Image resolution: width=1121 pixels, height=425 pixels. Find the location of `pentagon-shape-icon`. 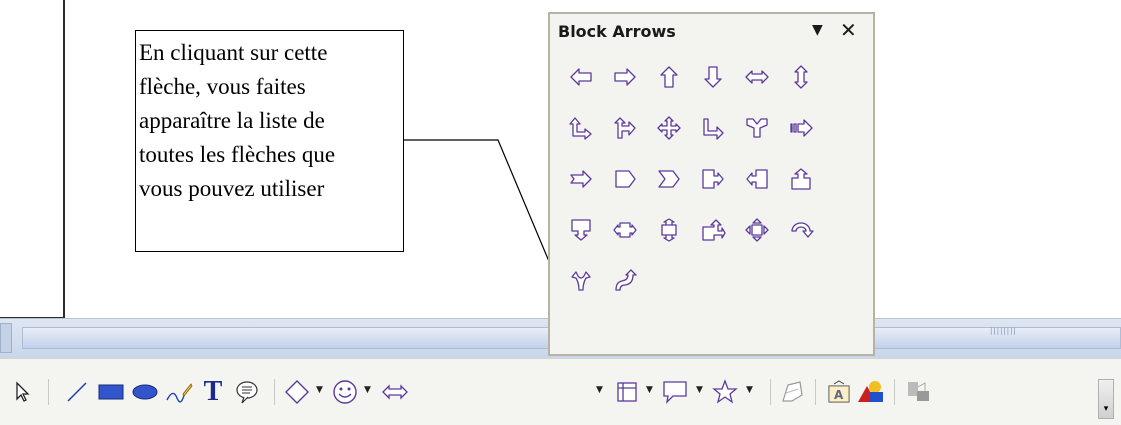

pentagon-shape-icon is located at coordinates (625, 179).